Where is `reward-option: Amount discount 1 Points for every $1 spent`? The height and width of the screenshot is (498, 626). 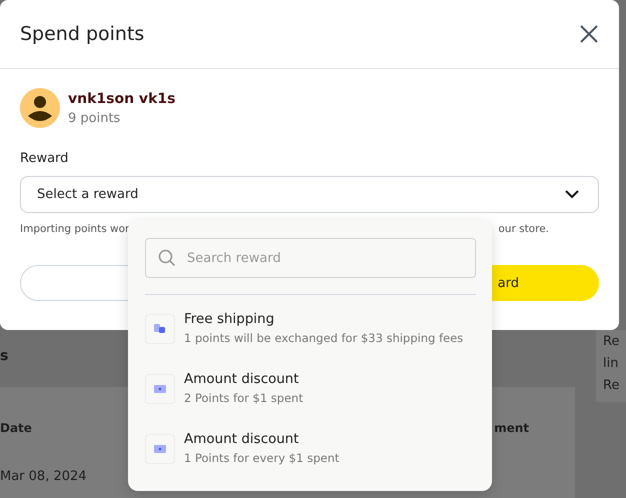 reward-option: Amount discount 1 Points for every $1 spent is located at coordinates (310, 461).